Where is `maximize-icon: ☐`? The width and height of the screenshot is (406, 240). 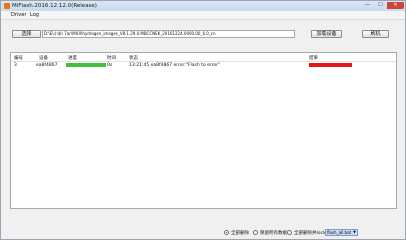
maximize-icon: ☐ is located at coordinates (380, 5).